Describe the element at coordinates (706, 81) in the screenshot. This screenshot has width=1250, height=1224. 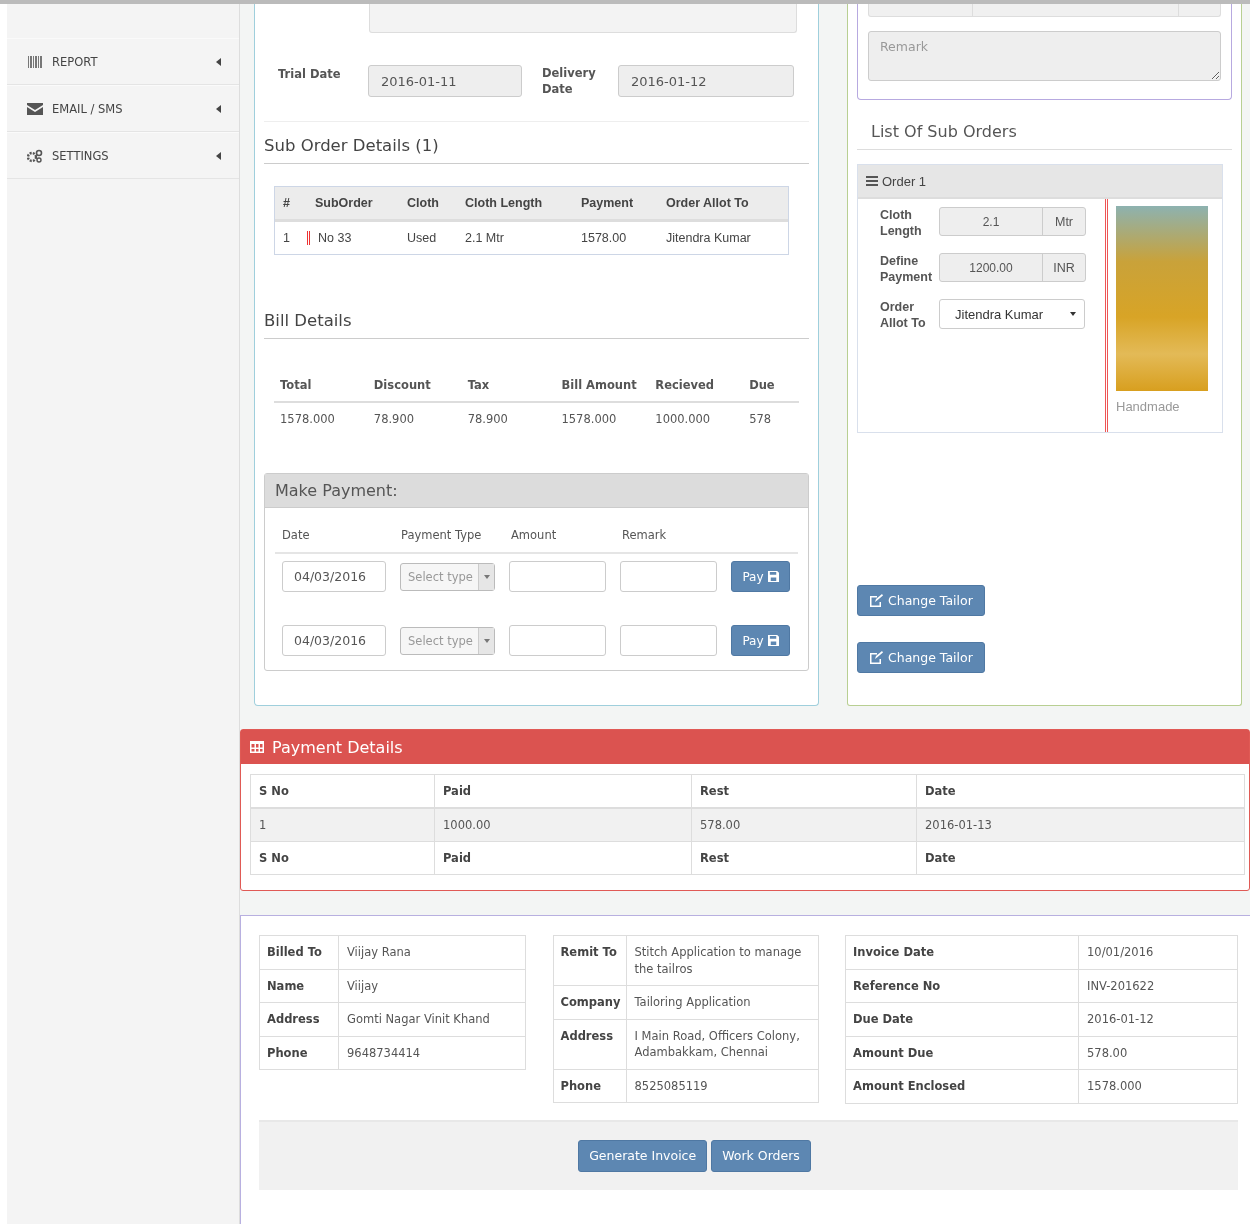
I see `delivery-date-field: 2016-01-12` at that location.